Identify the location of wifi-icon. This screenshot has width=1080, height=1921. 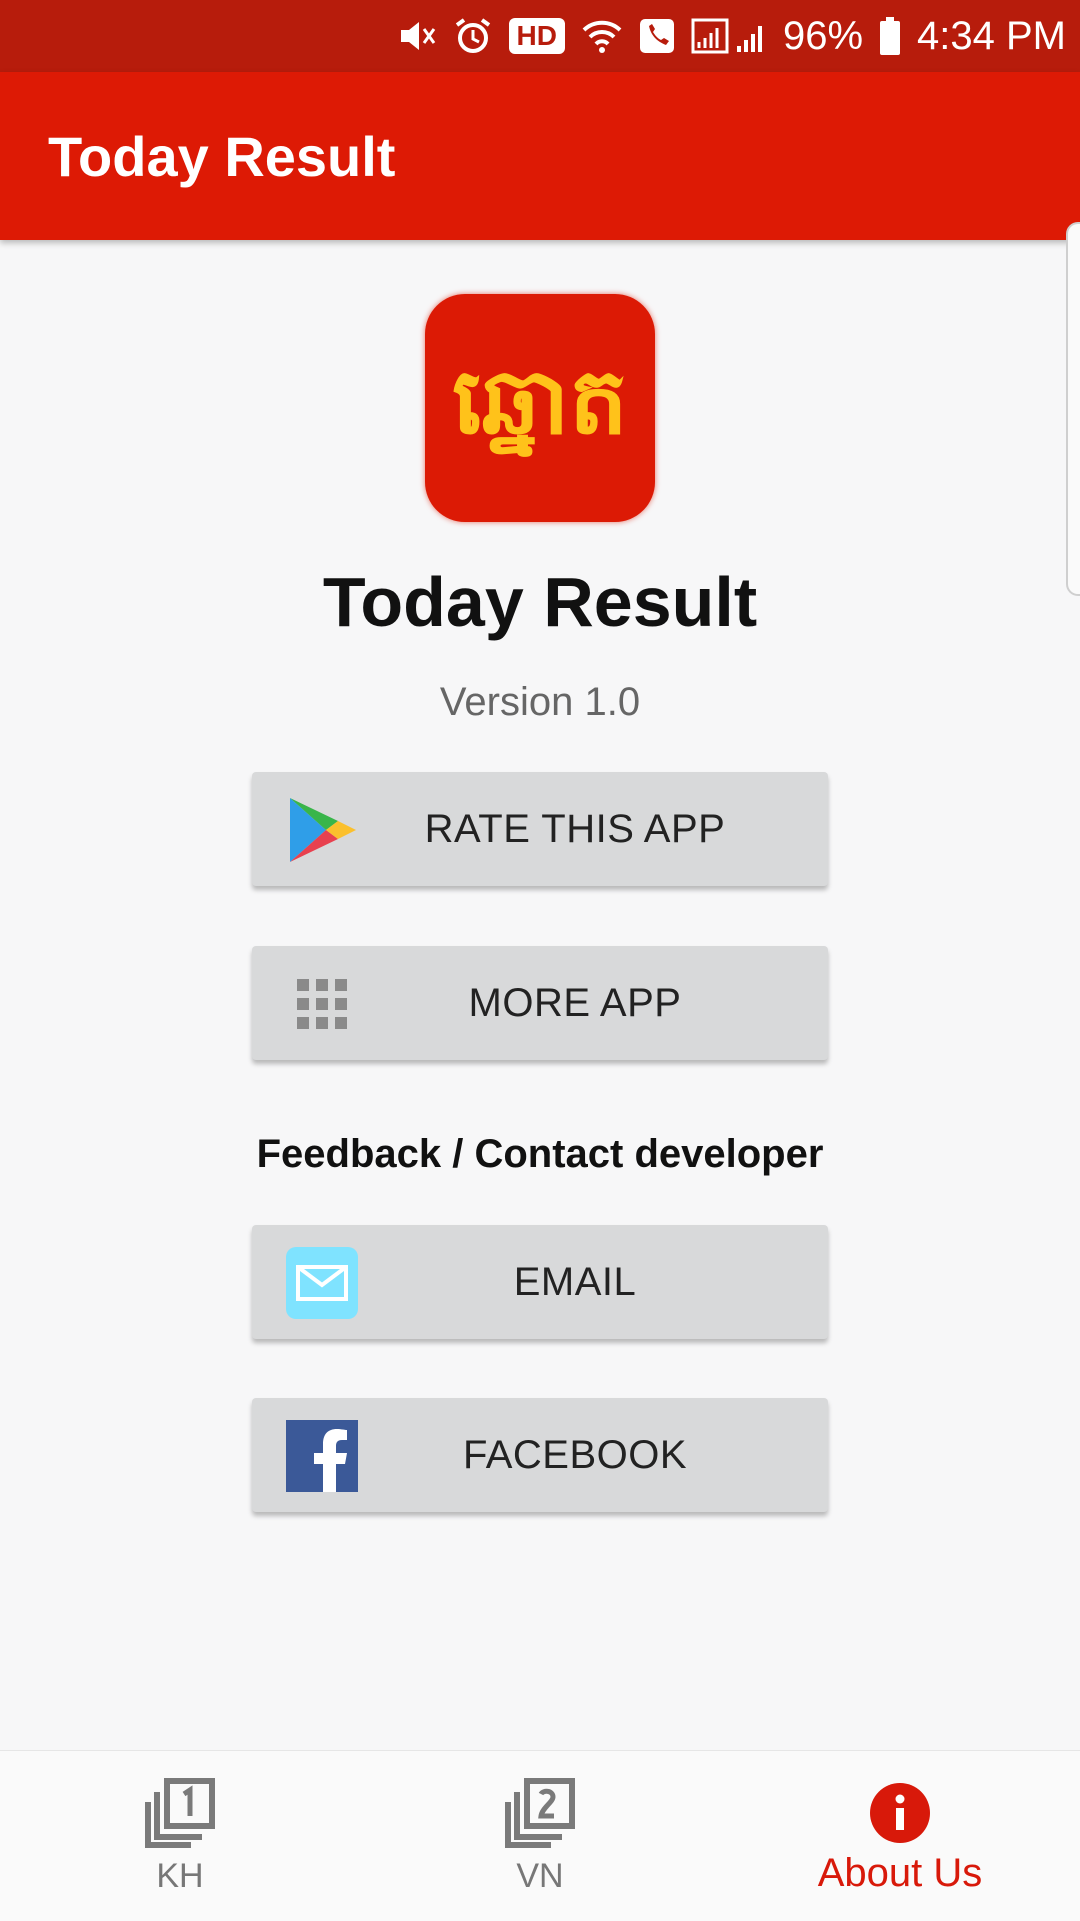
(602, 36).